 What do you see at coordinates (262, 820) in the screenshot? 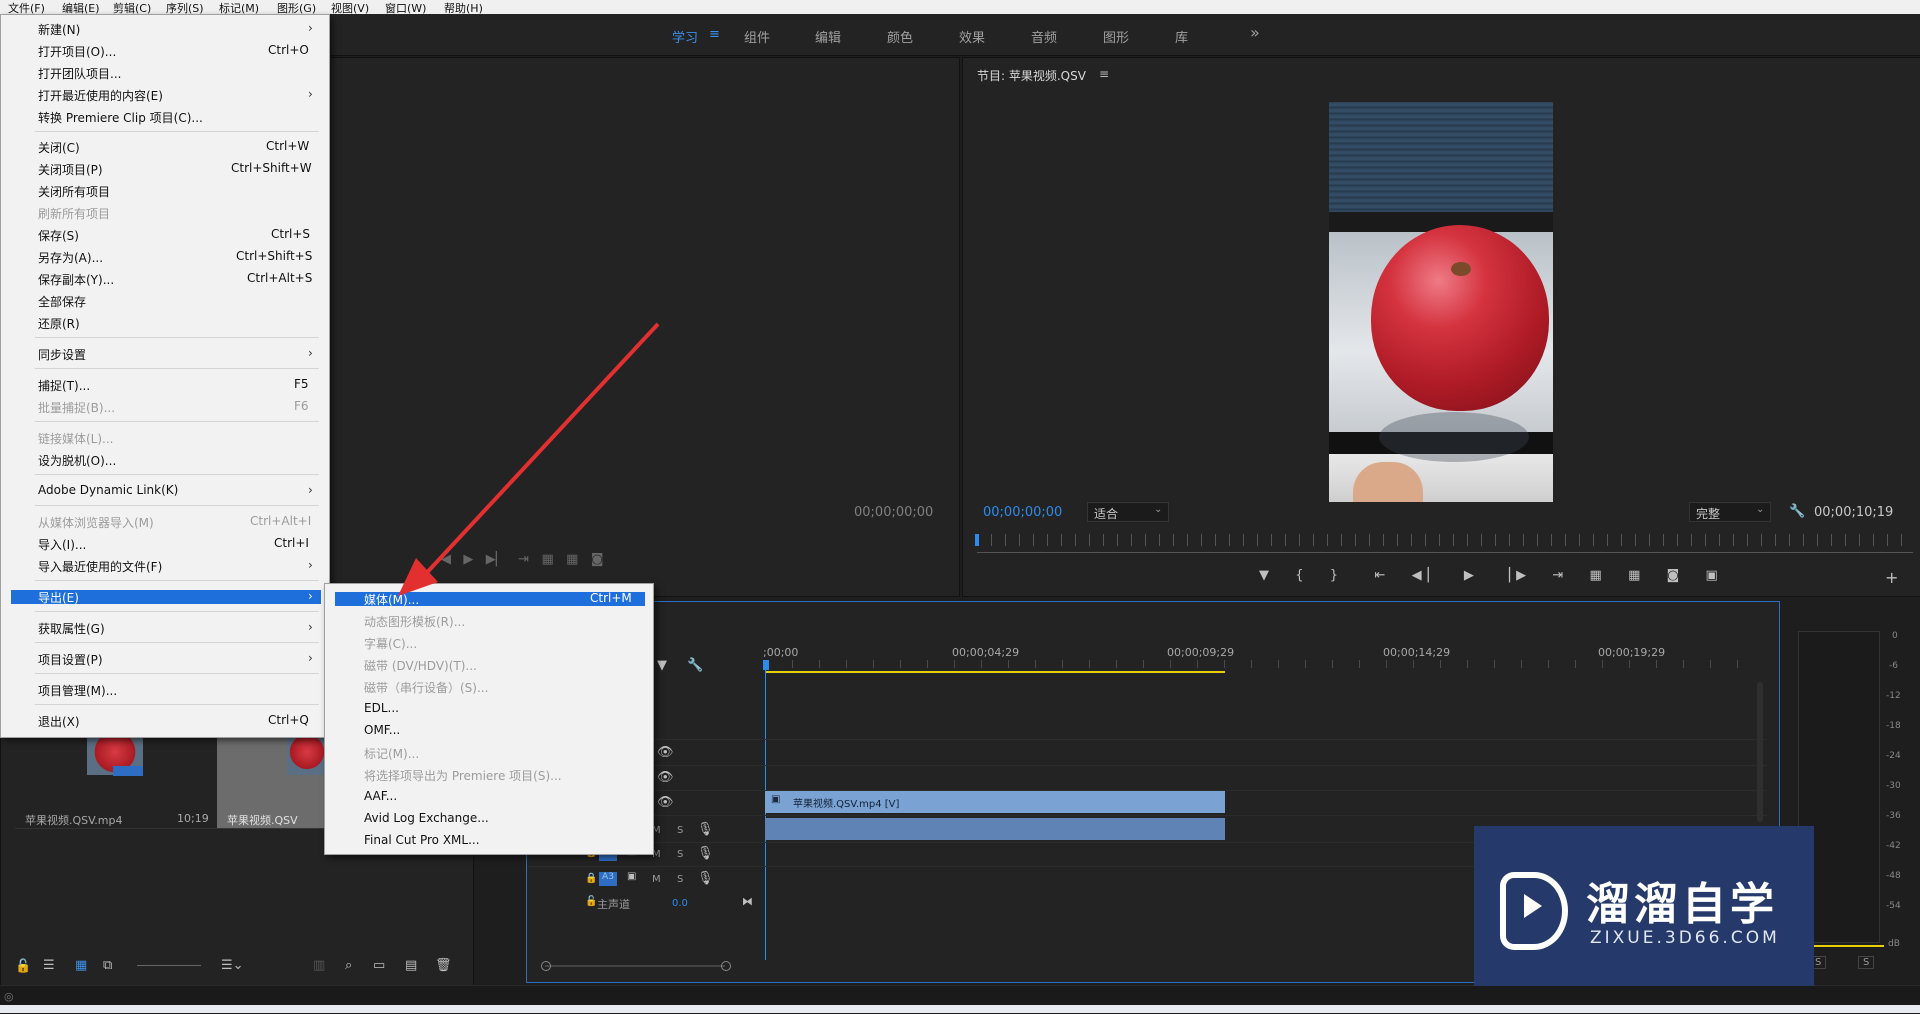
I see `clip-name: 苹果视频.QSV` at bounding box center [262, 820].